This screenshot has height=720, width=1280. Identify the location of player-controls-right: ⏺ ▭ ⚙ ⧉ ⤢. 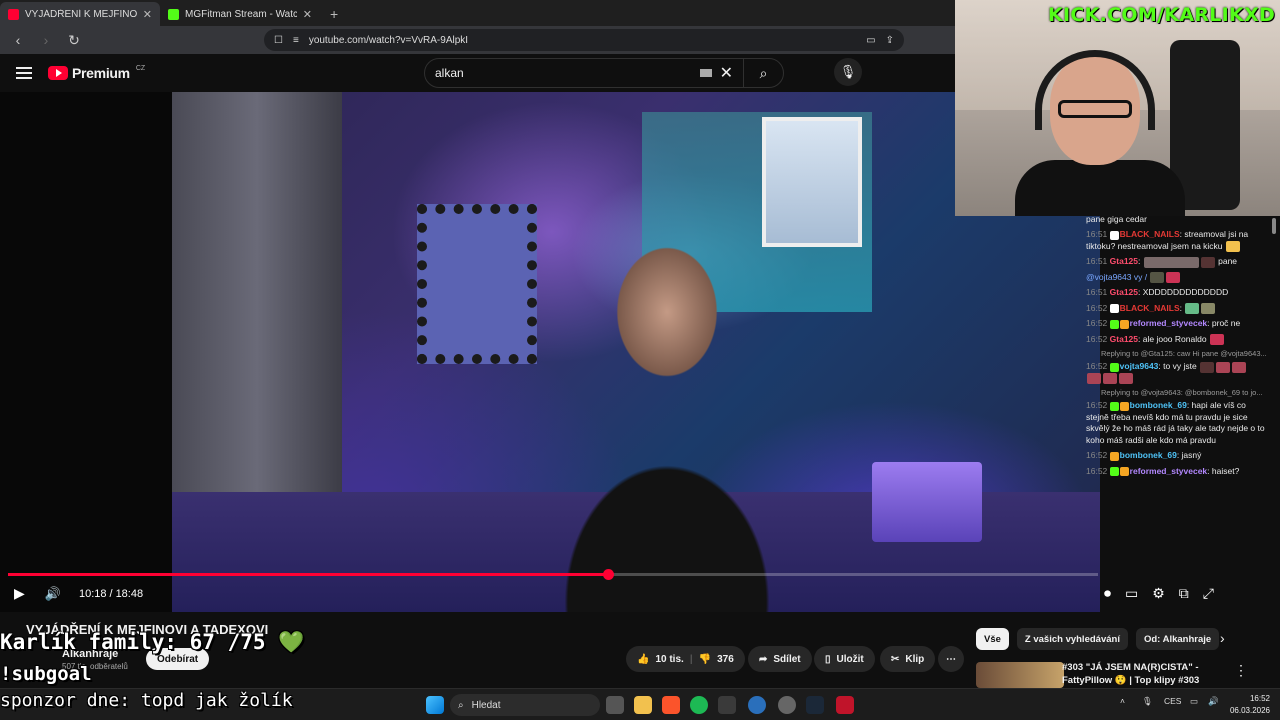
(1159, 593).